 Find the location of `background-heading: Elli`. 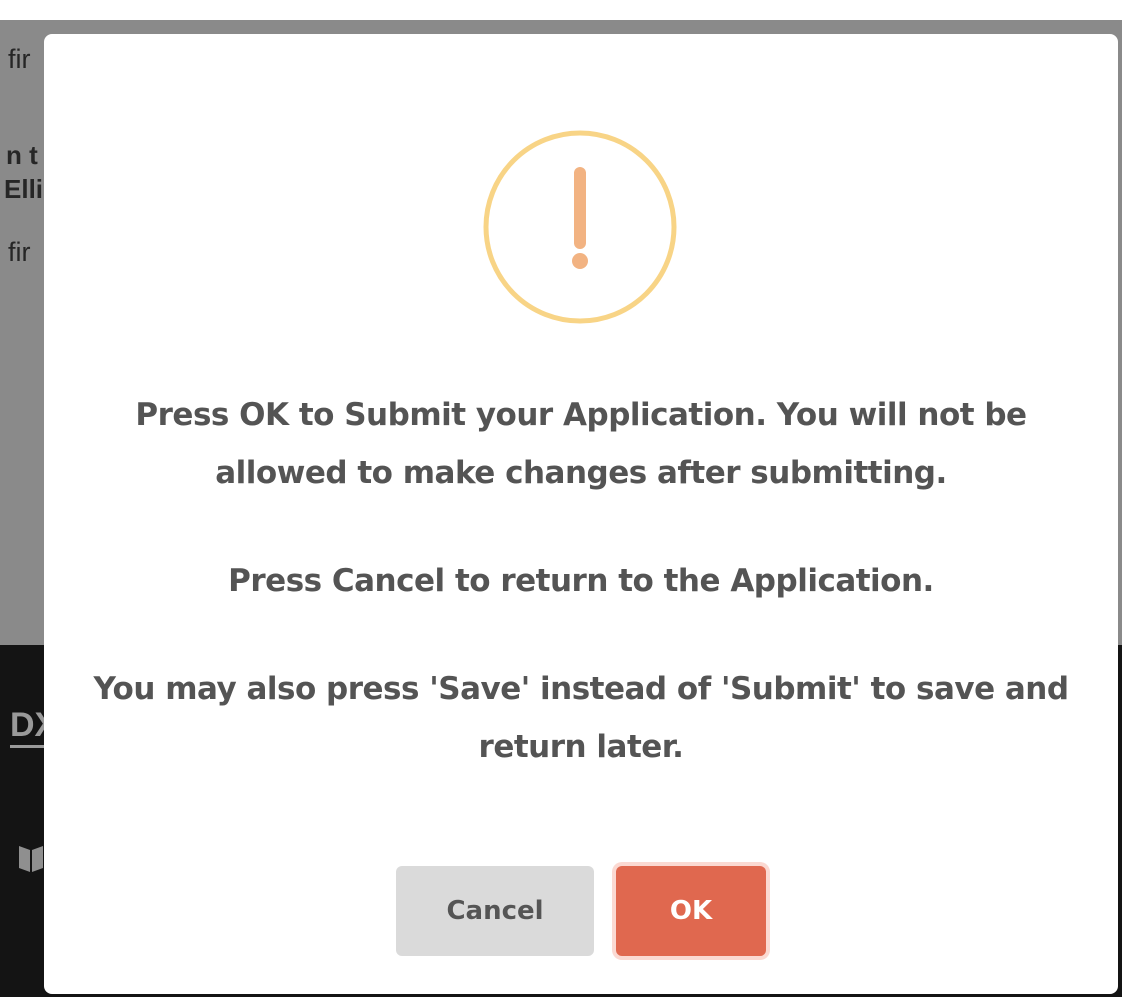

background-heading: Elli is located at coordinates (24, 189).